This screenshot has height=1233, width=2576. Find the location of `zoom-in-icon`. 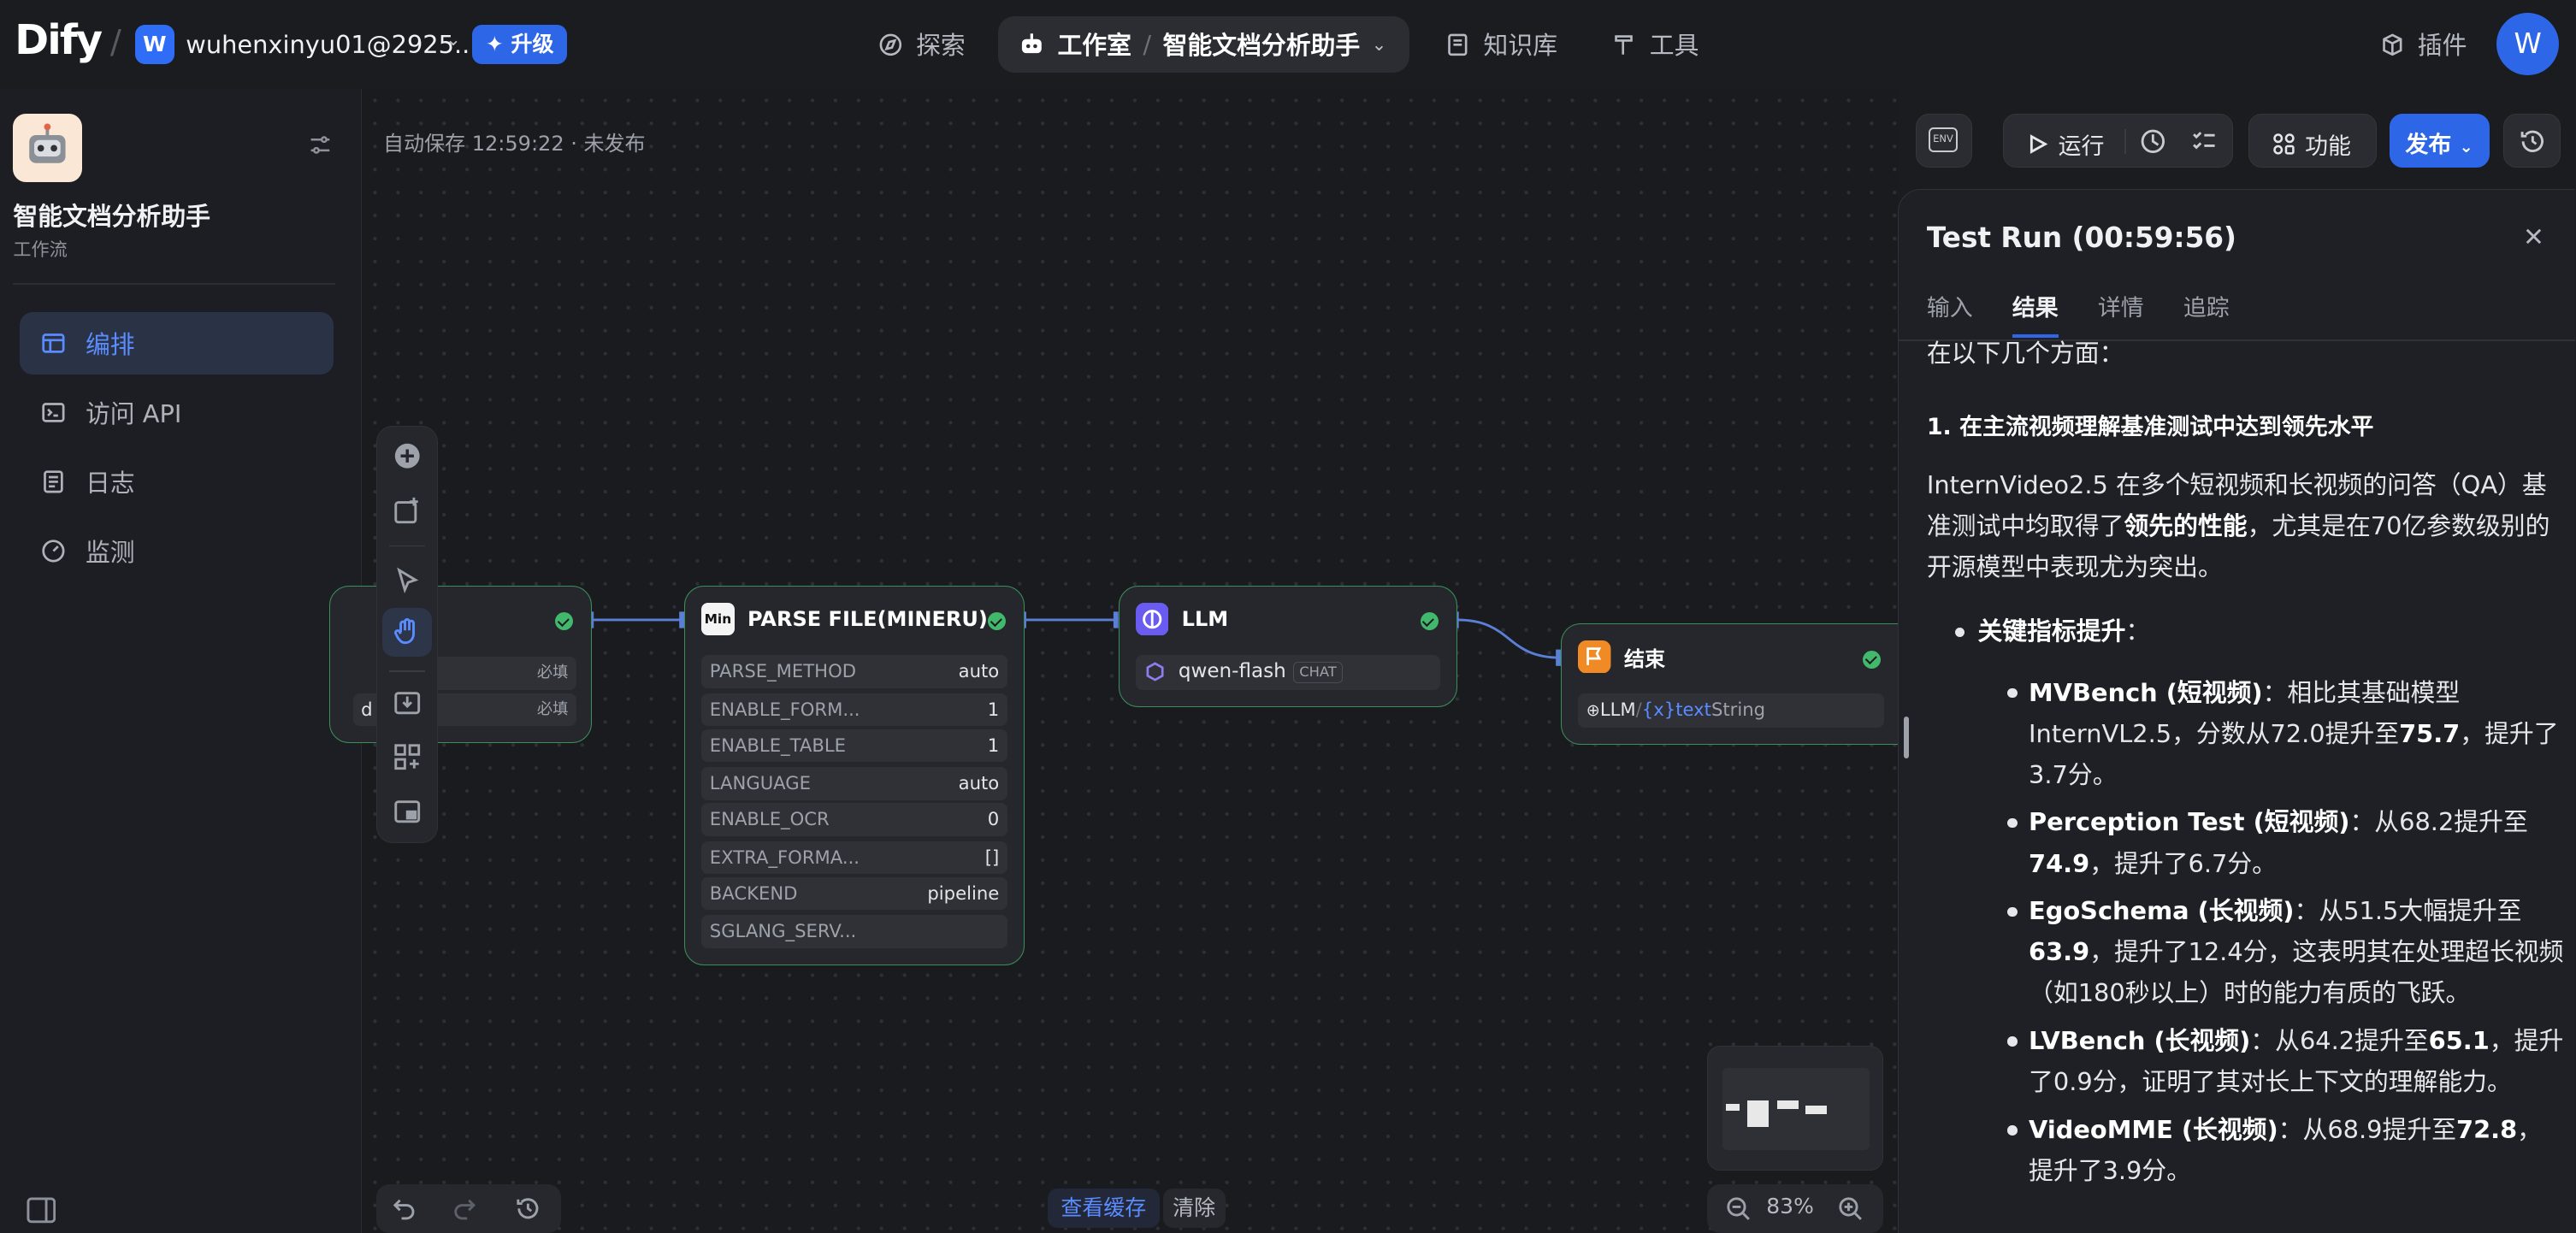

zoom-in-icon is located at coordinates (1851, 1208).